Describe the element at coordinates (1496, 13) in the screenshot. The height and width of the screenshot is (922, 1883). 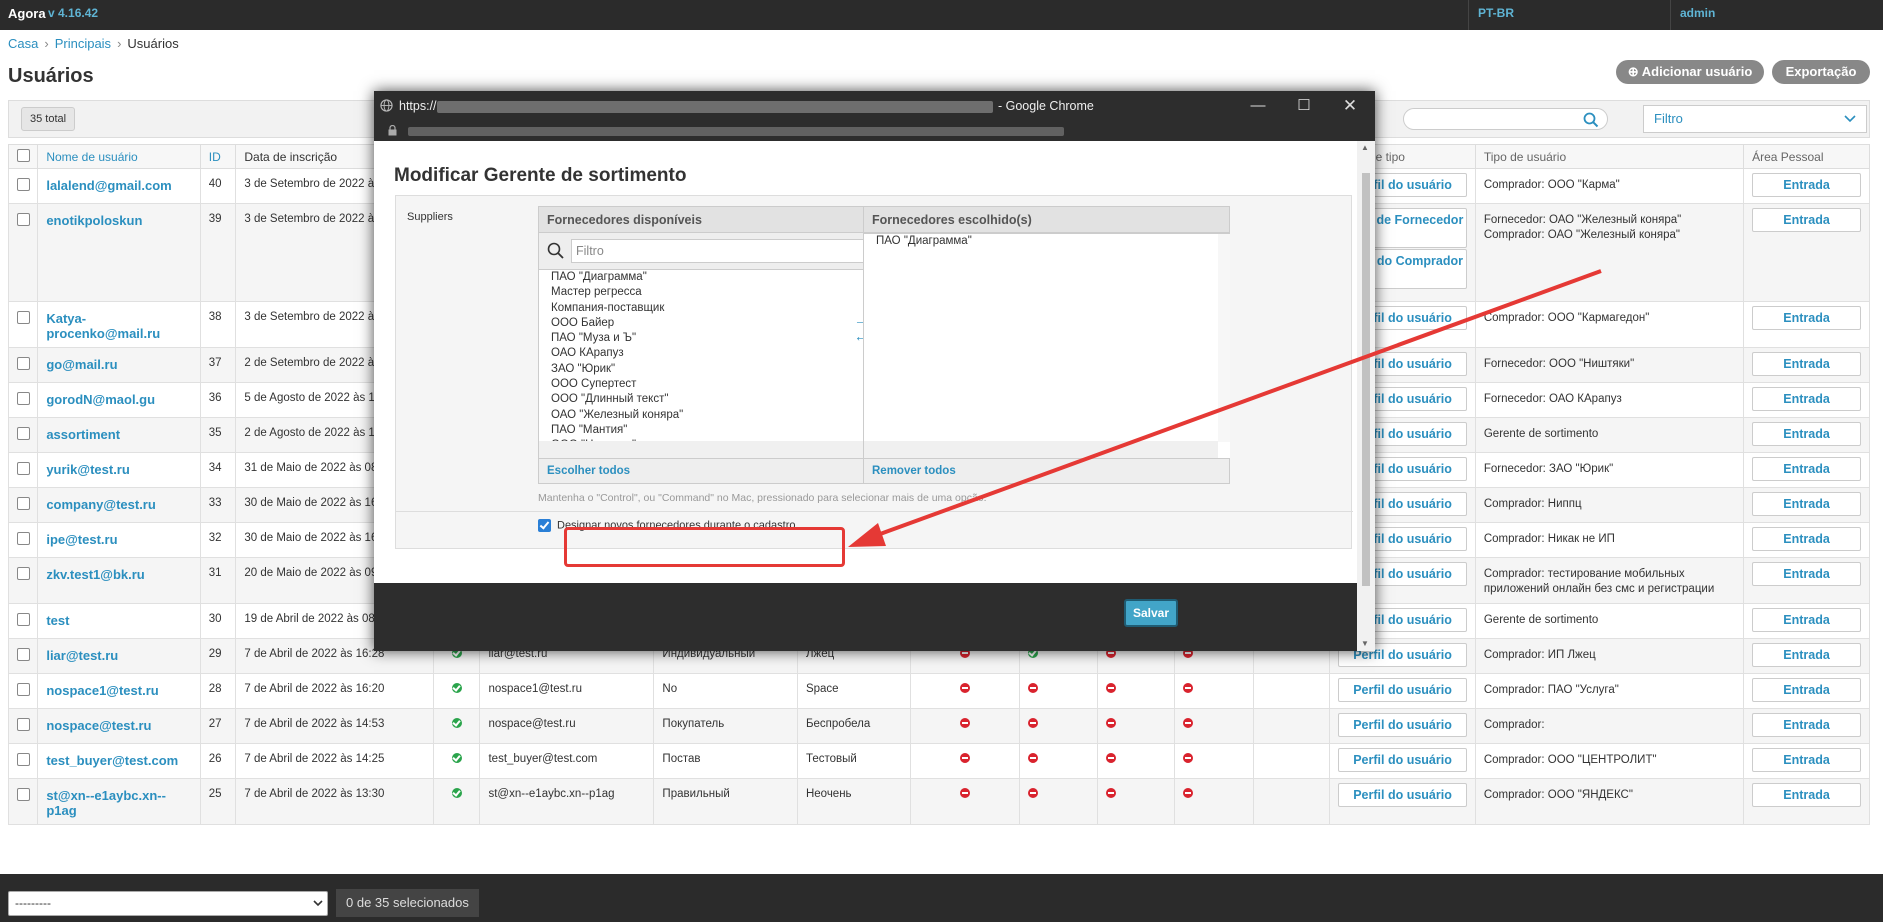
I see `language-menu: PT-BR` at that location.